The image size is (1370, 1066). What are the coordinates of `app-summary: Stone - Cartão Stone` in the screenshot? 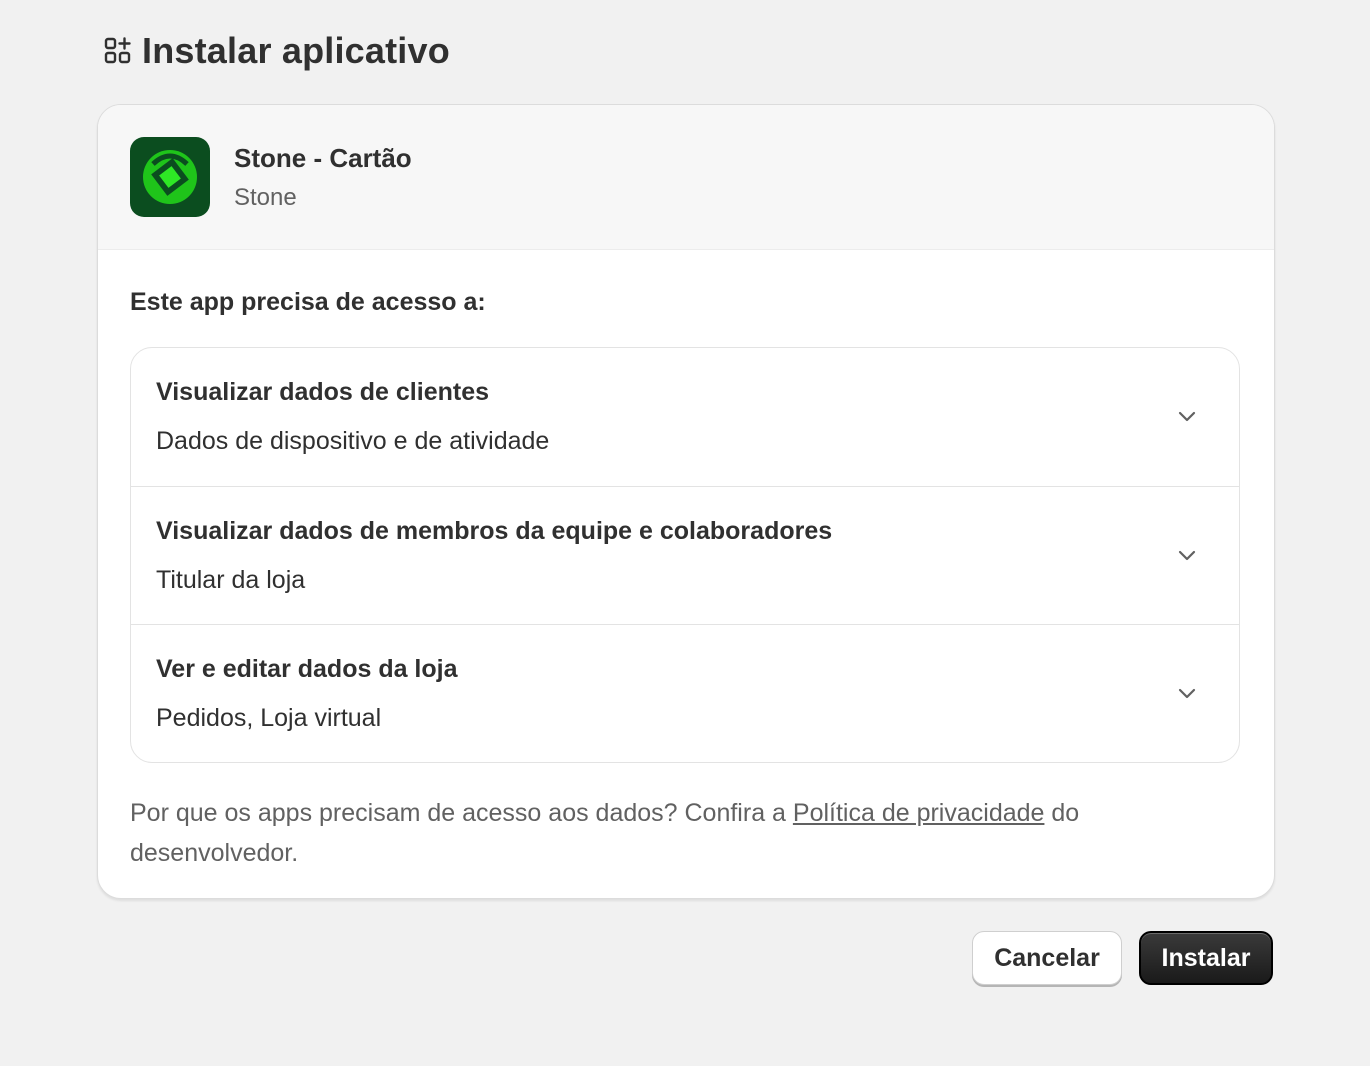 It's located at (686, 177).